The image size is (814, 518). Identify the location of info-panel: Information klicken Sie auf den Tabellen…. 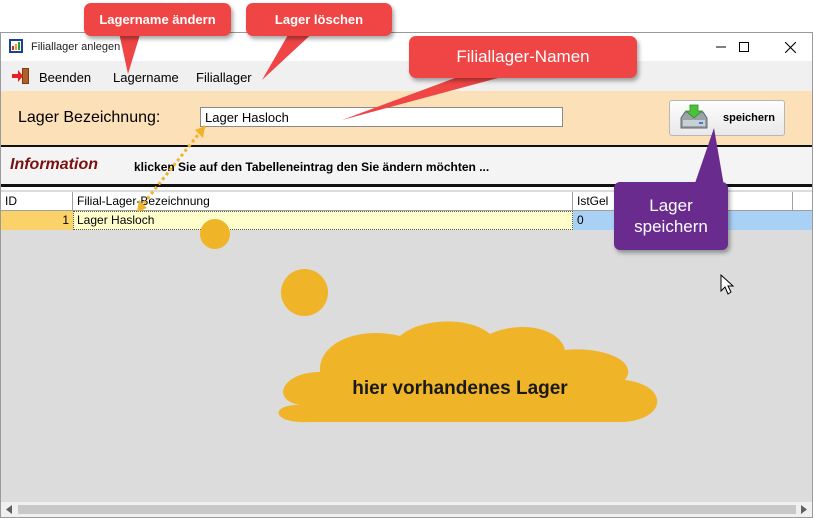
(406, 166).